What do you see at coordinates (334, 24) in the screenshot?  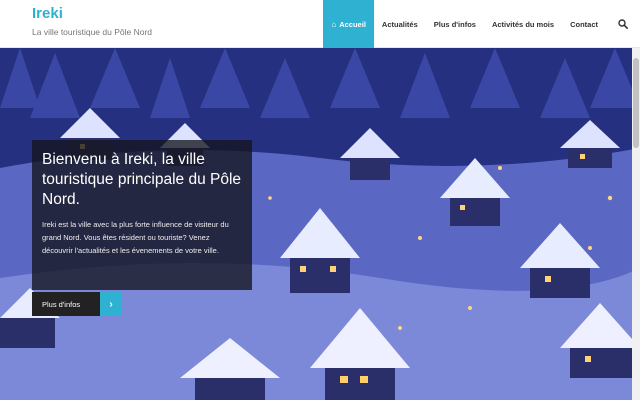 I see `home-icon: ⌂` at bounding box center [334, 24].